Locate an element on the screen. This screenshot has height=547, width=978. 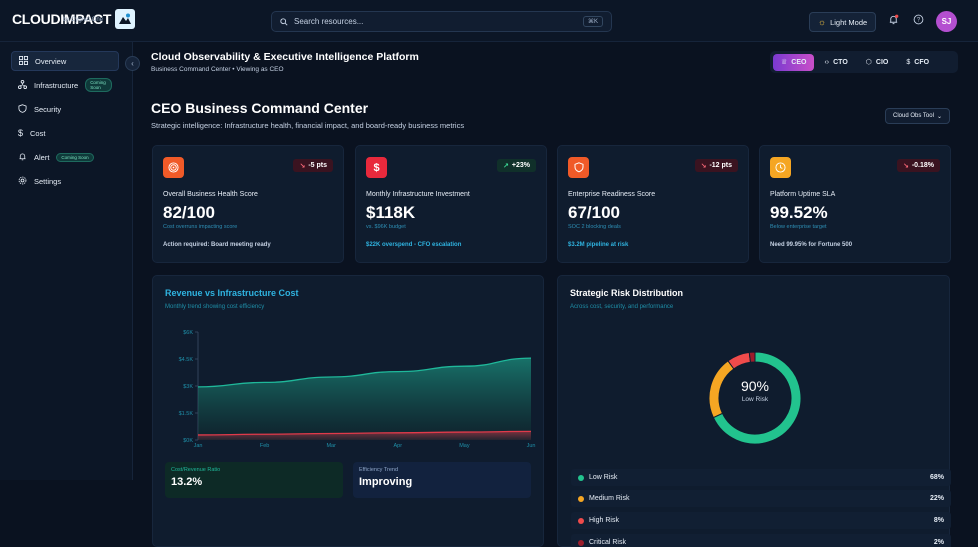
search-bar: Search resources... ⌘K is located at coordinates (441, 21).